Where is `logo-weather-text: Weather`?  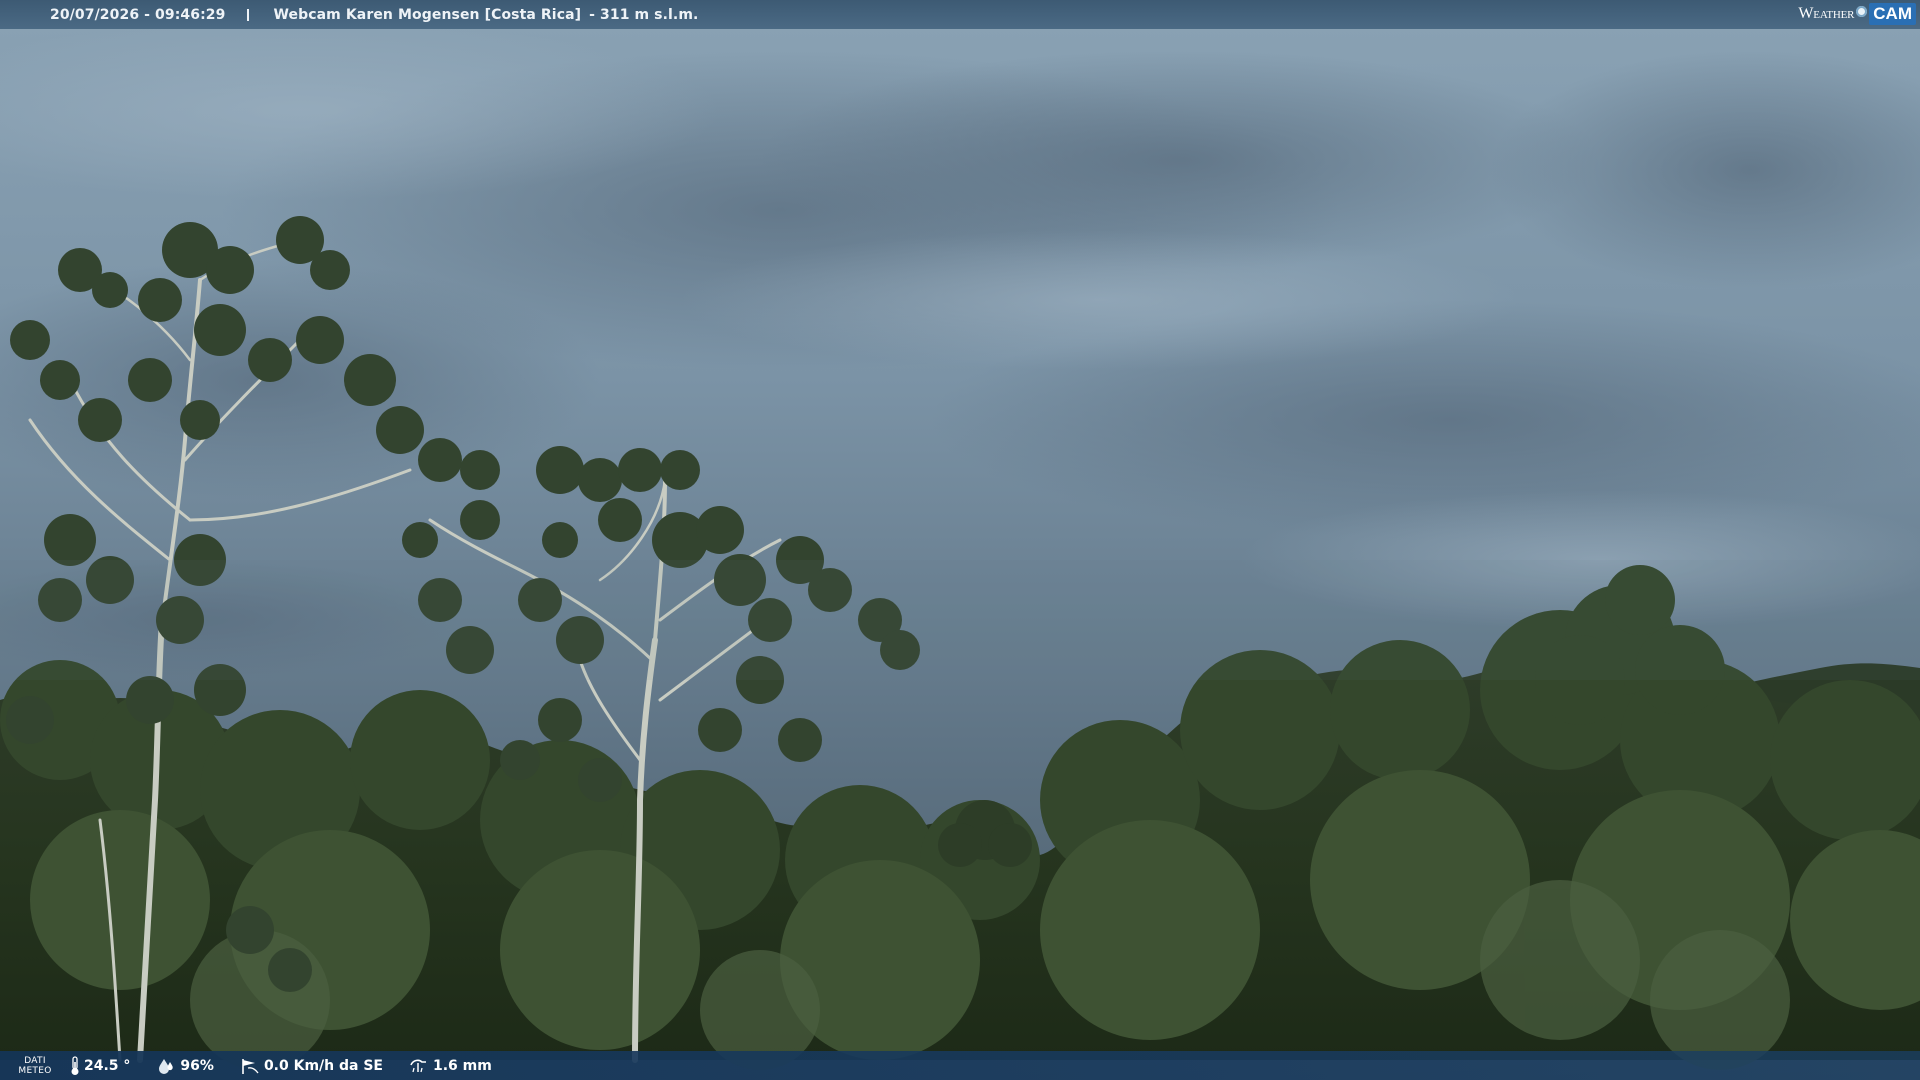
logo-weather-text: Weather is located at coordinates (1826, 13).